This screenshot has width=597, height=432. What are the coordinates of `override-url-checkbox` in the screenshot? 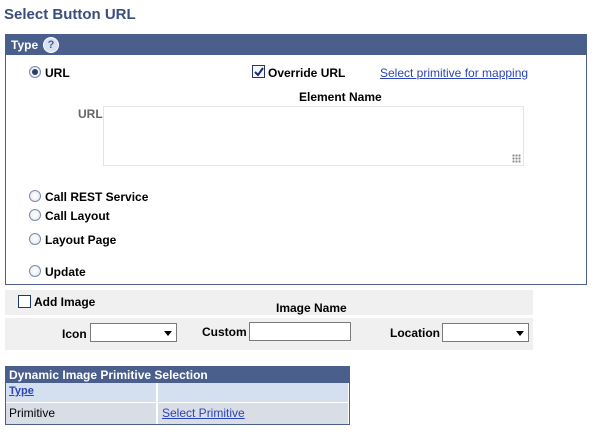 It's located at (258, 71).